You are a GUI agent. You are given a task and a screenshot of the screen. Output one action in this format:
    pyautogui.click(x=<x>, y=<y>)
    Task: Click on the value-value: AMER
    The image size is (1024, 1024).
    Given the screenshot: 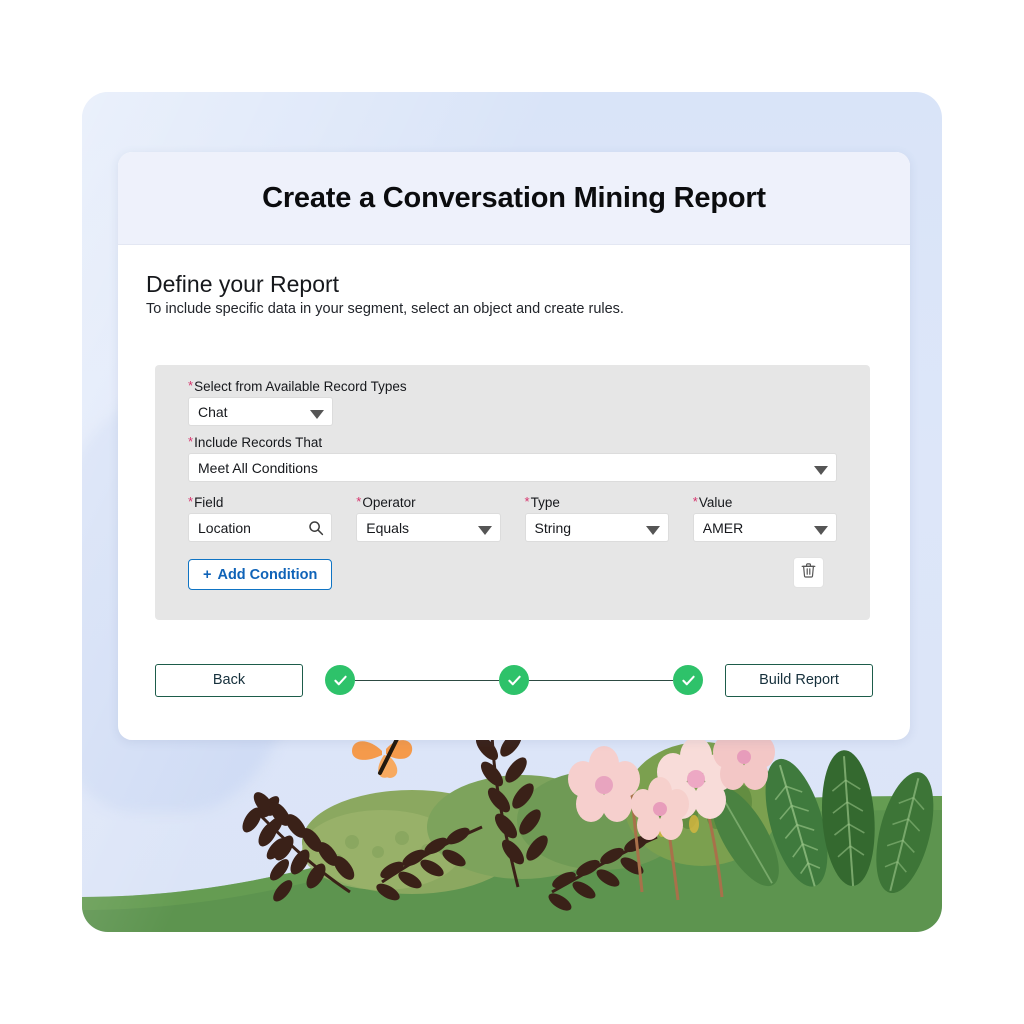 What is the action you would take?
    pyautogui.click(x=723, y=527)
    